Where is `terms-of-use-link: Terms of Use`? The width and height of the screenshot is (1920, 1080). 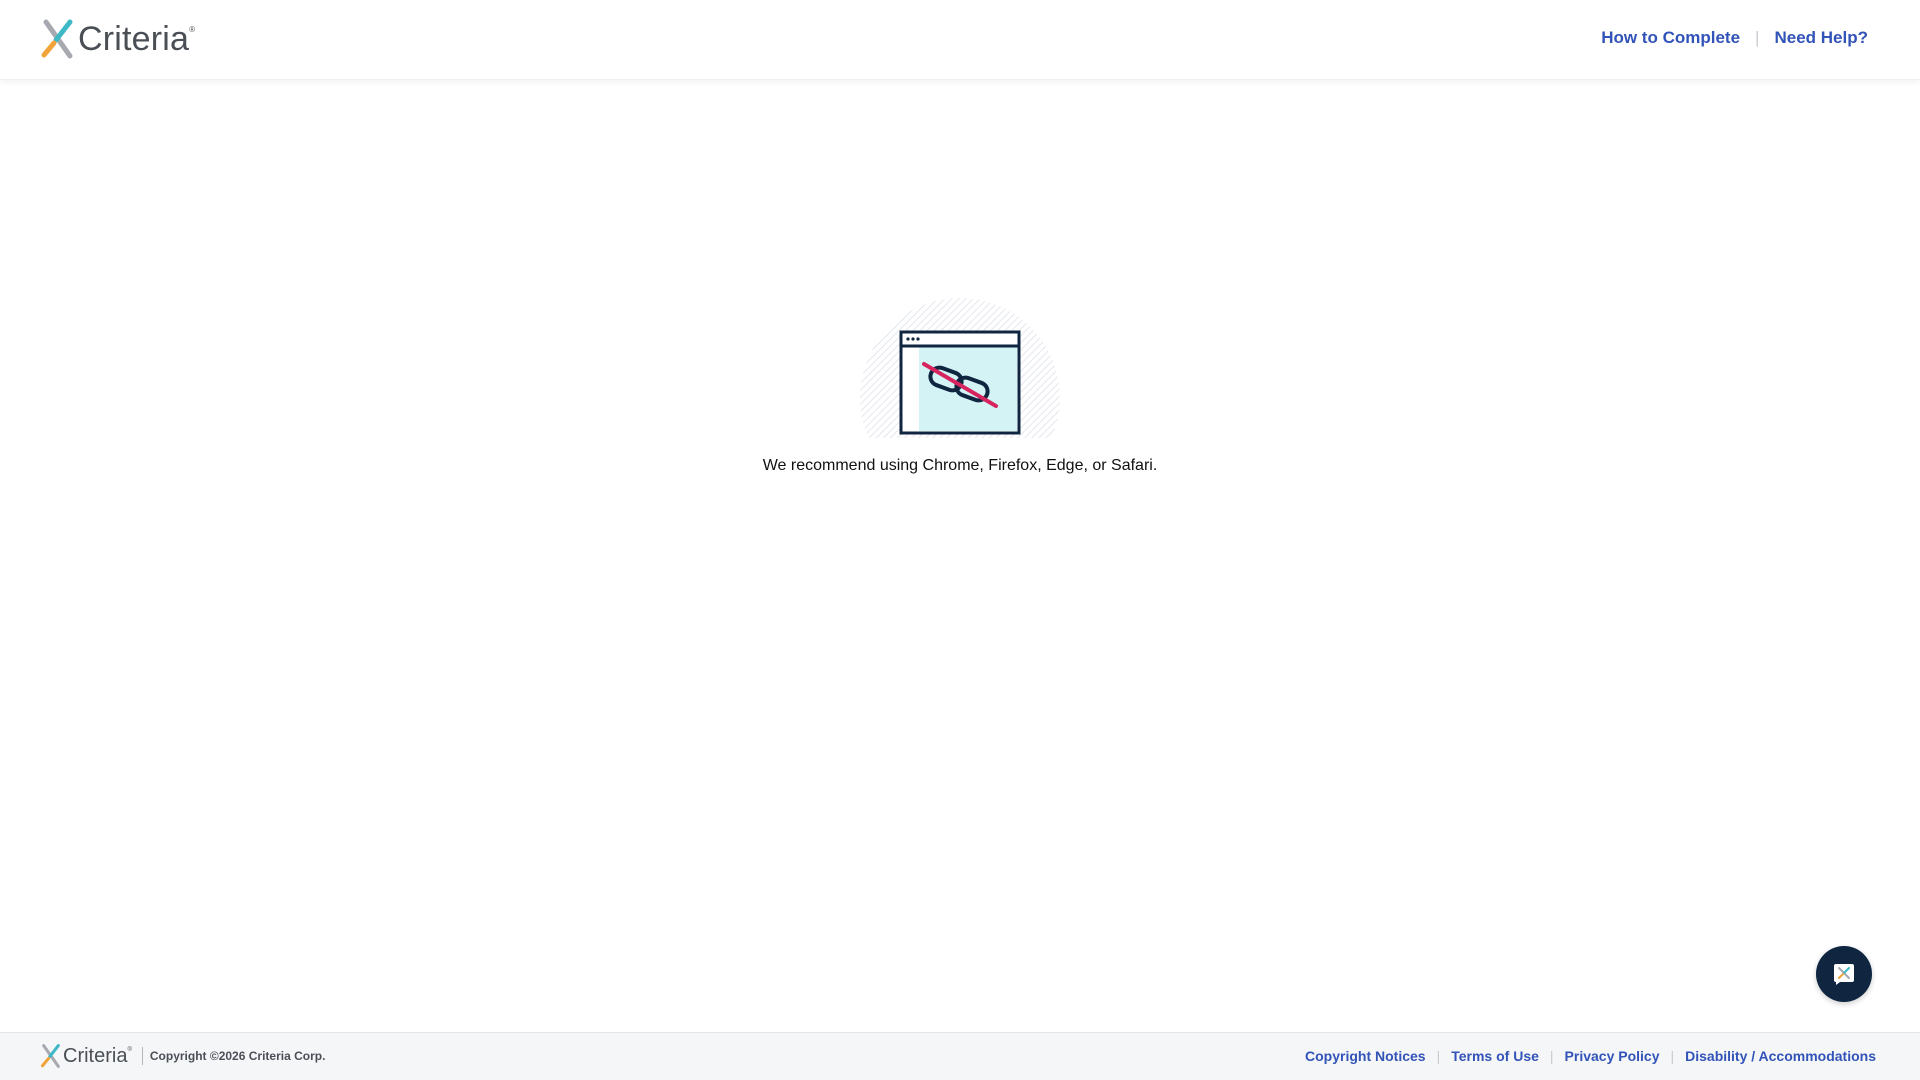
terms-of-use-link: Terms of Use is located at coordinates (1495, 1056).